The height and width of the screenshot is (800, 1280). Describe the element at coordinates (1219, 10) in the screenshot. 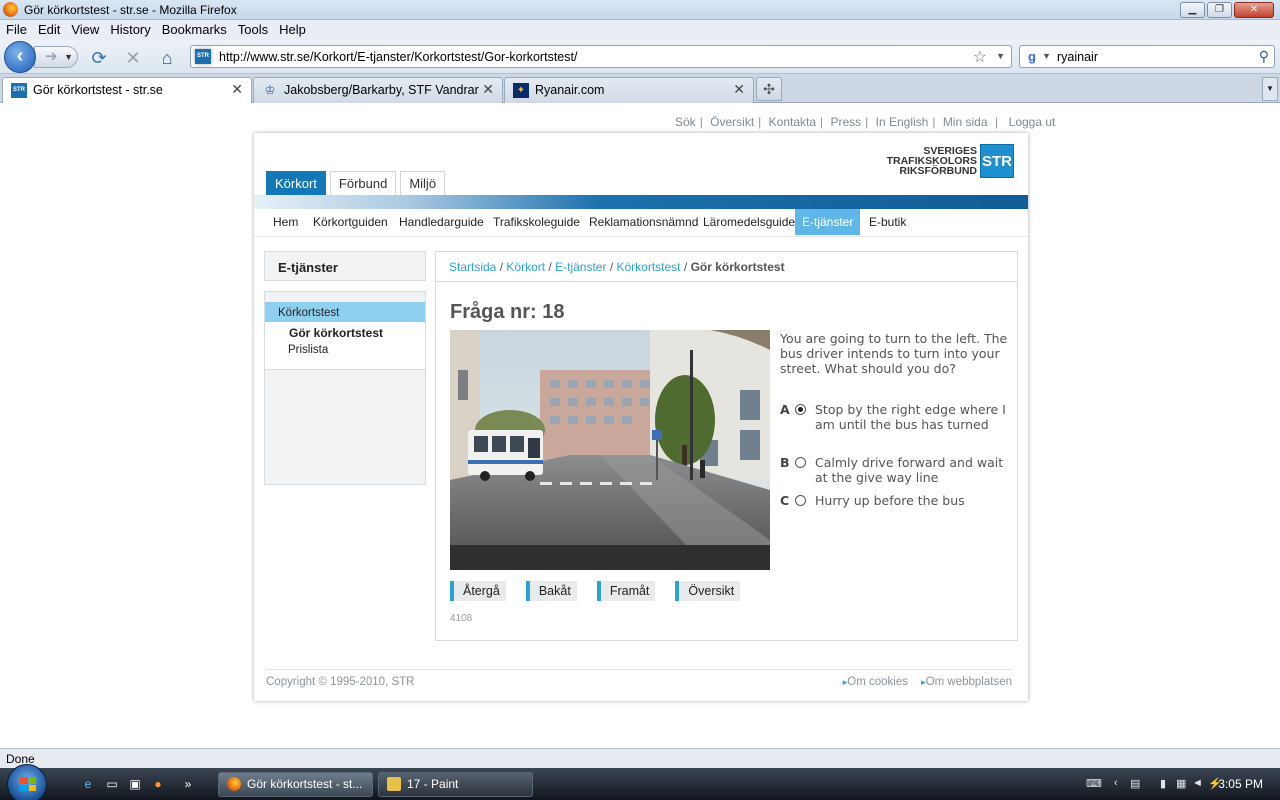

I see `maximize-button: ❐` at that location.